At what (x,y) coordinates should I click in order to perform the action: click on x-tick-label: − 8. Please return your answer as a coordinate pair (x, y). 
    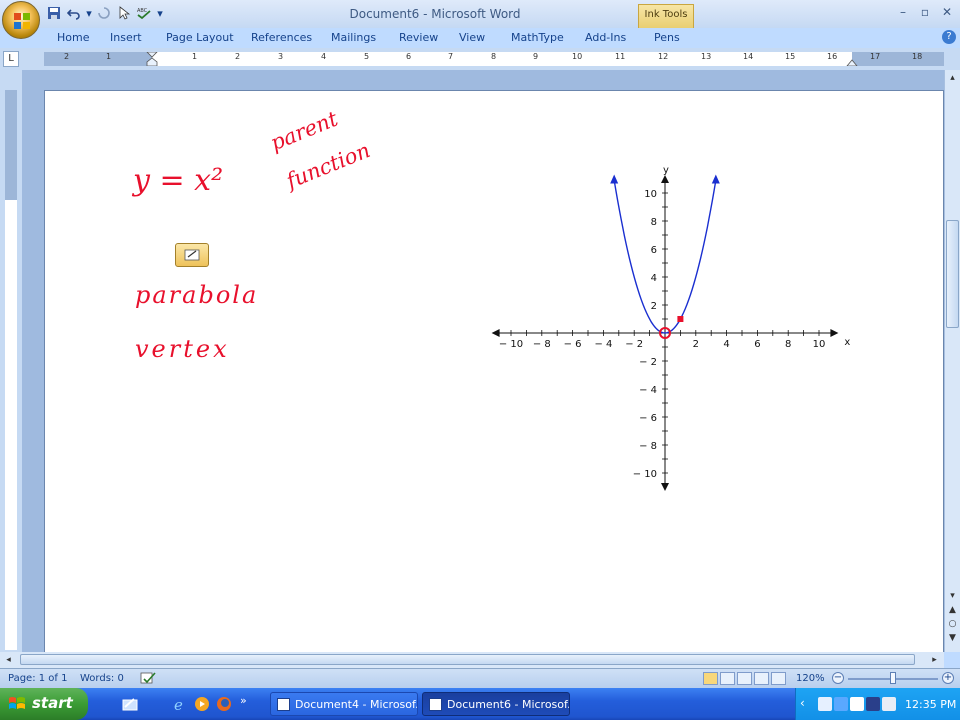
    Looking at the image, I should click on (542, 344).